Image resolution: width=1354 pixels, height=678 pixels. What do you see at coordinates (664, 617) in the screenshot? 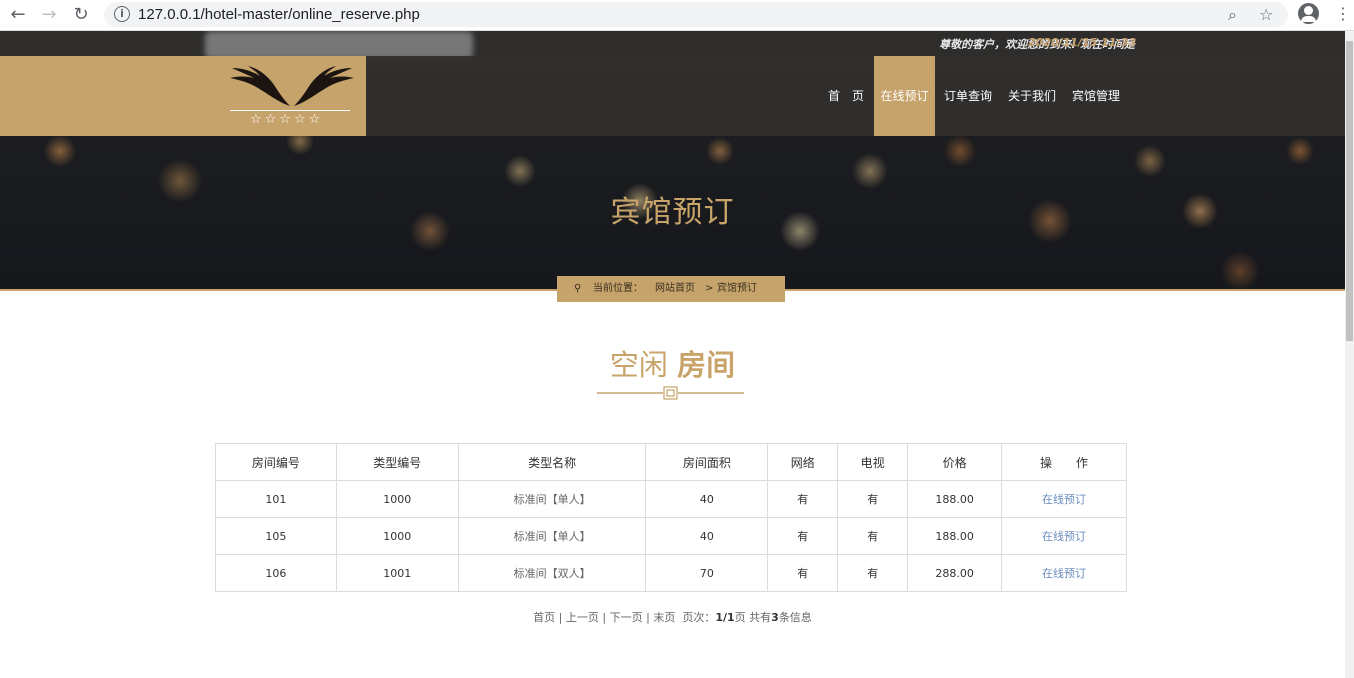
I see `pager-last-link: 末页` at bounding box center [664, 617].